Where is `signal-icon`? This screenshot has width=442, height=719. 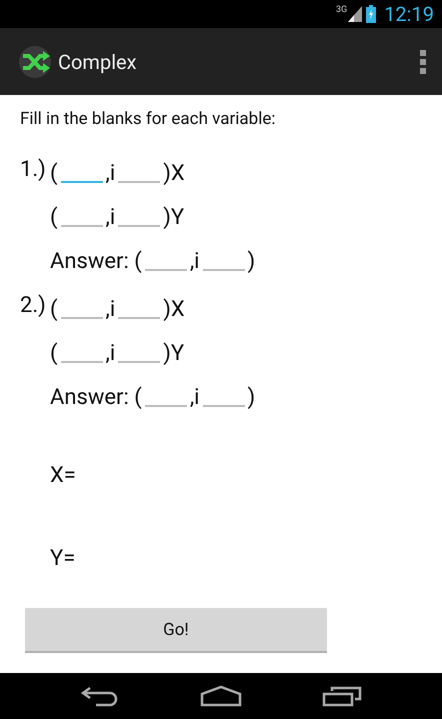
signal-icon is located at coordinates (355, 14).